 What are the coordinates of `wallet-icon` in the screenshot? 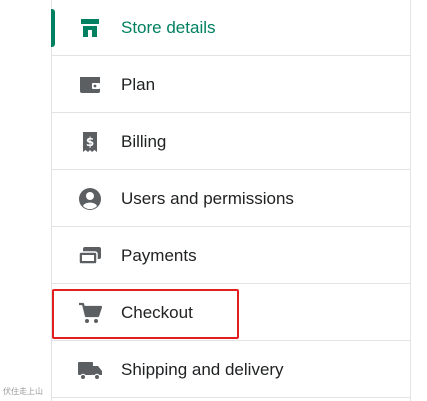 It's located at (90, 85).